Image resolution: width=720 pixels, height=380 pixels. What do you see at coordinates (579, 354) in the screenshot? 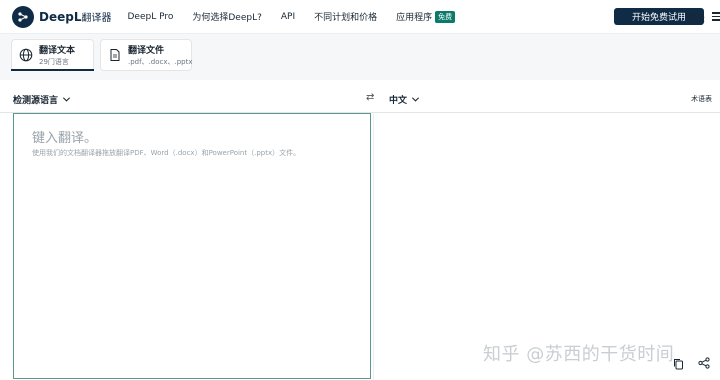
I see `watermark: 知乎 @苏西的干货时间` at bounding box center [579, 354].